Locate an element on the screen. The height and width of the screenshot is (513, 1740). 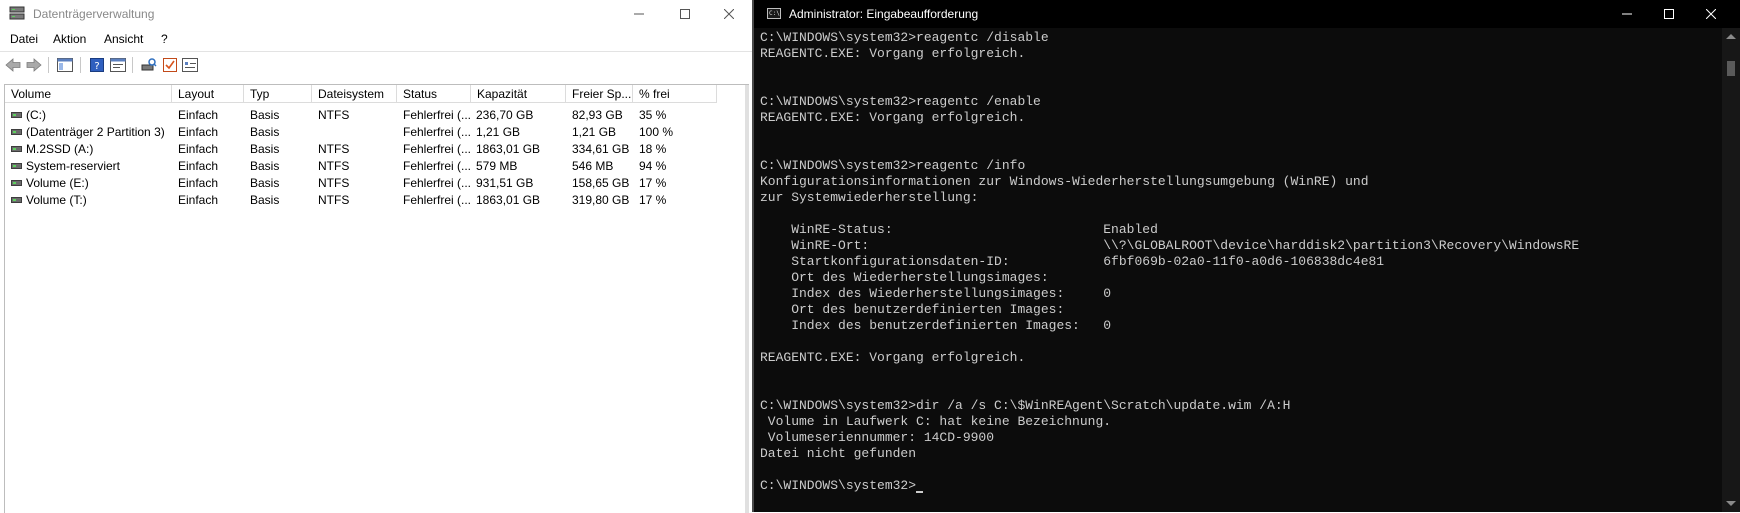
forward-button is located at coordinates (34, 65).